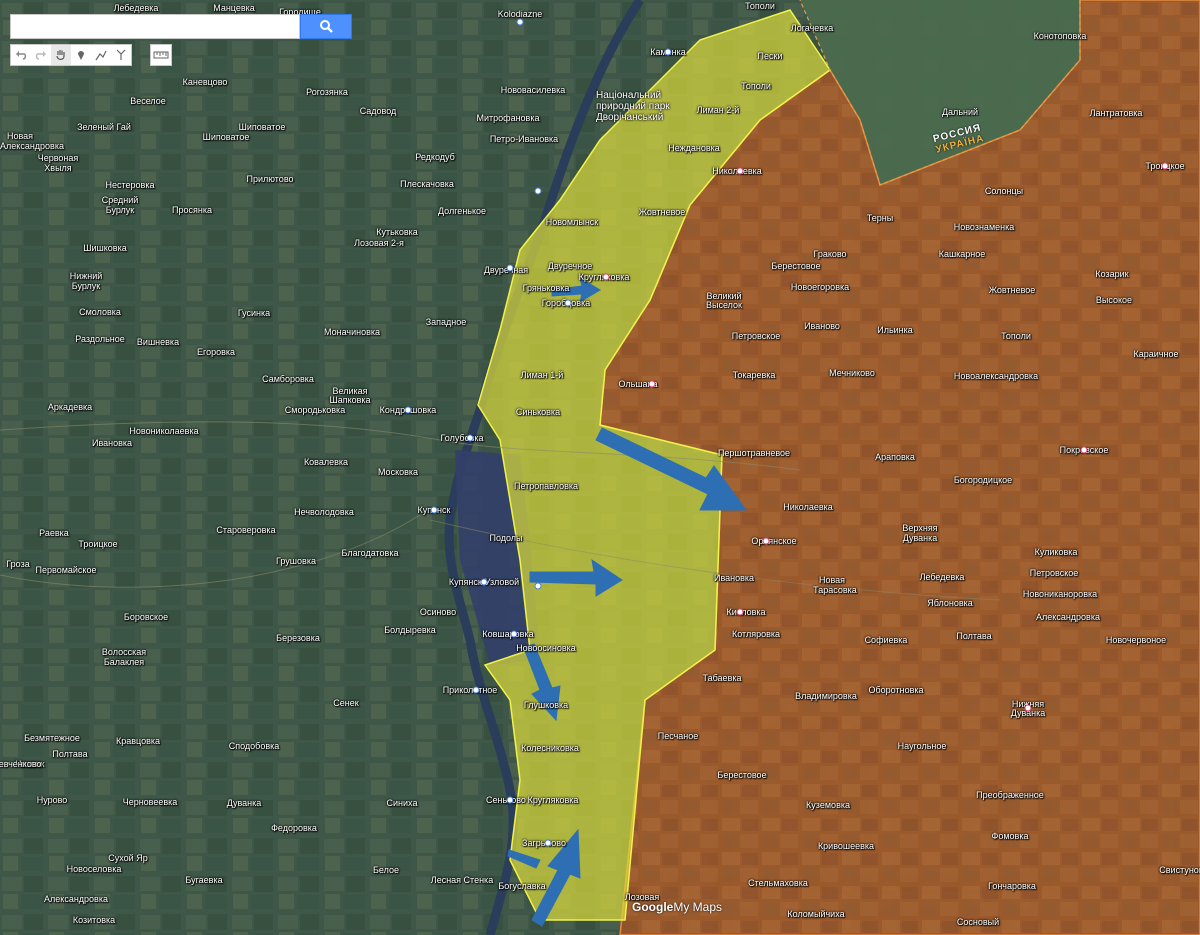 The height and width of the screenshot is (935, 1200). I want to click on place-label: Kolodiazne, so click(520, 14).